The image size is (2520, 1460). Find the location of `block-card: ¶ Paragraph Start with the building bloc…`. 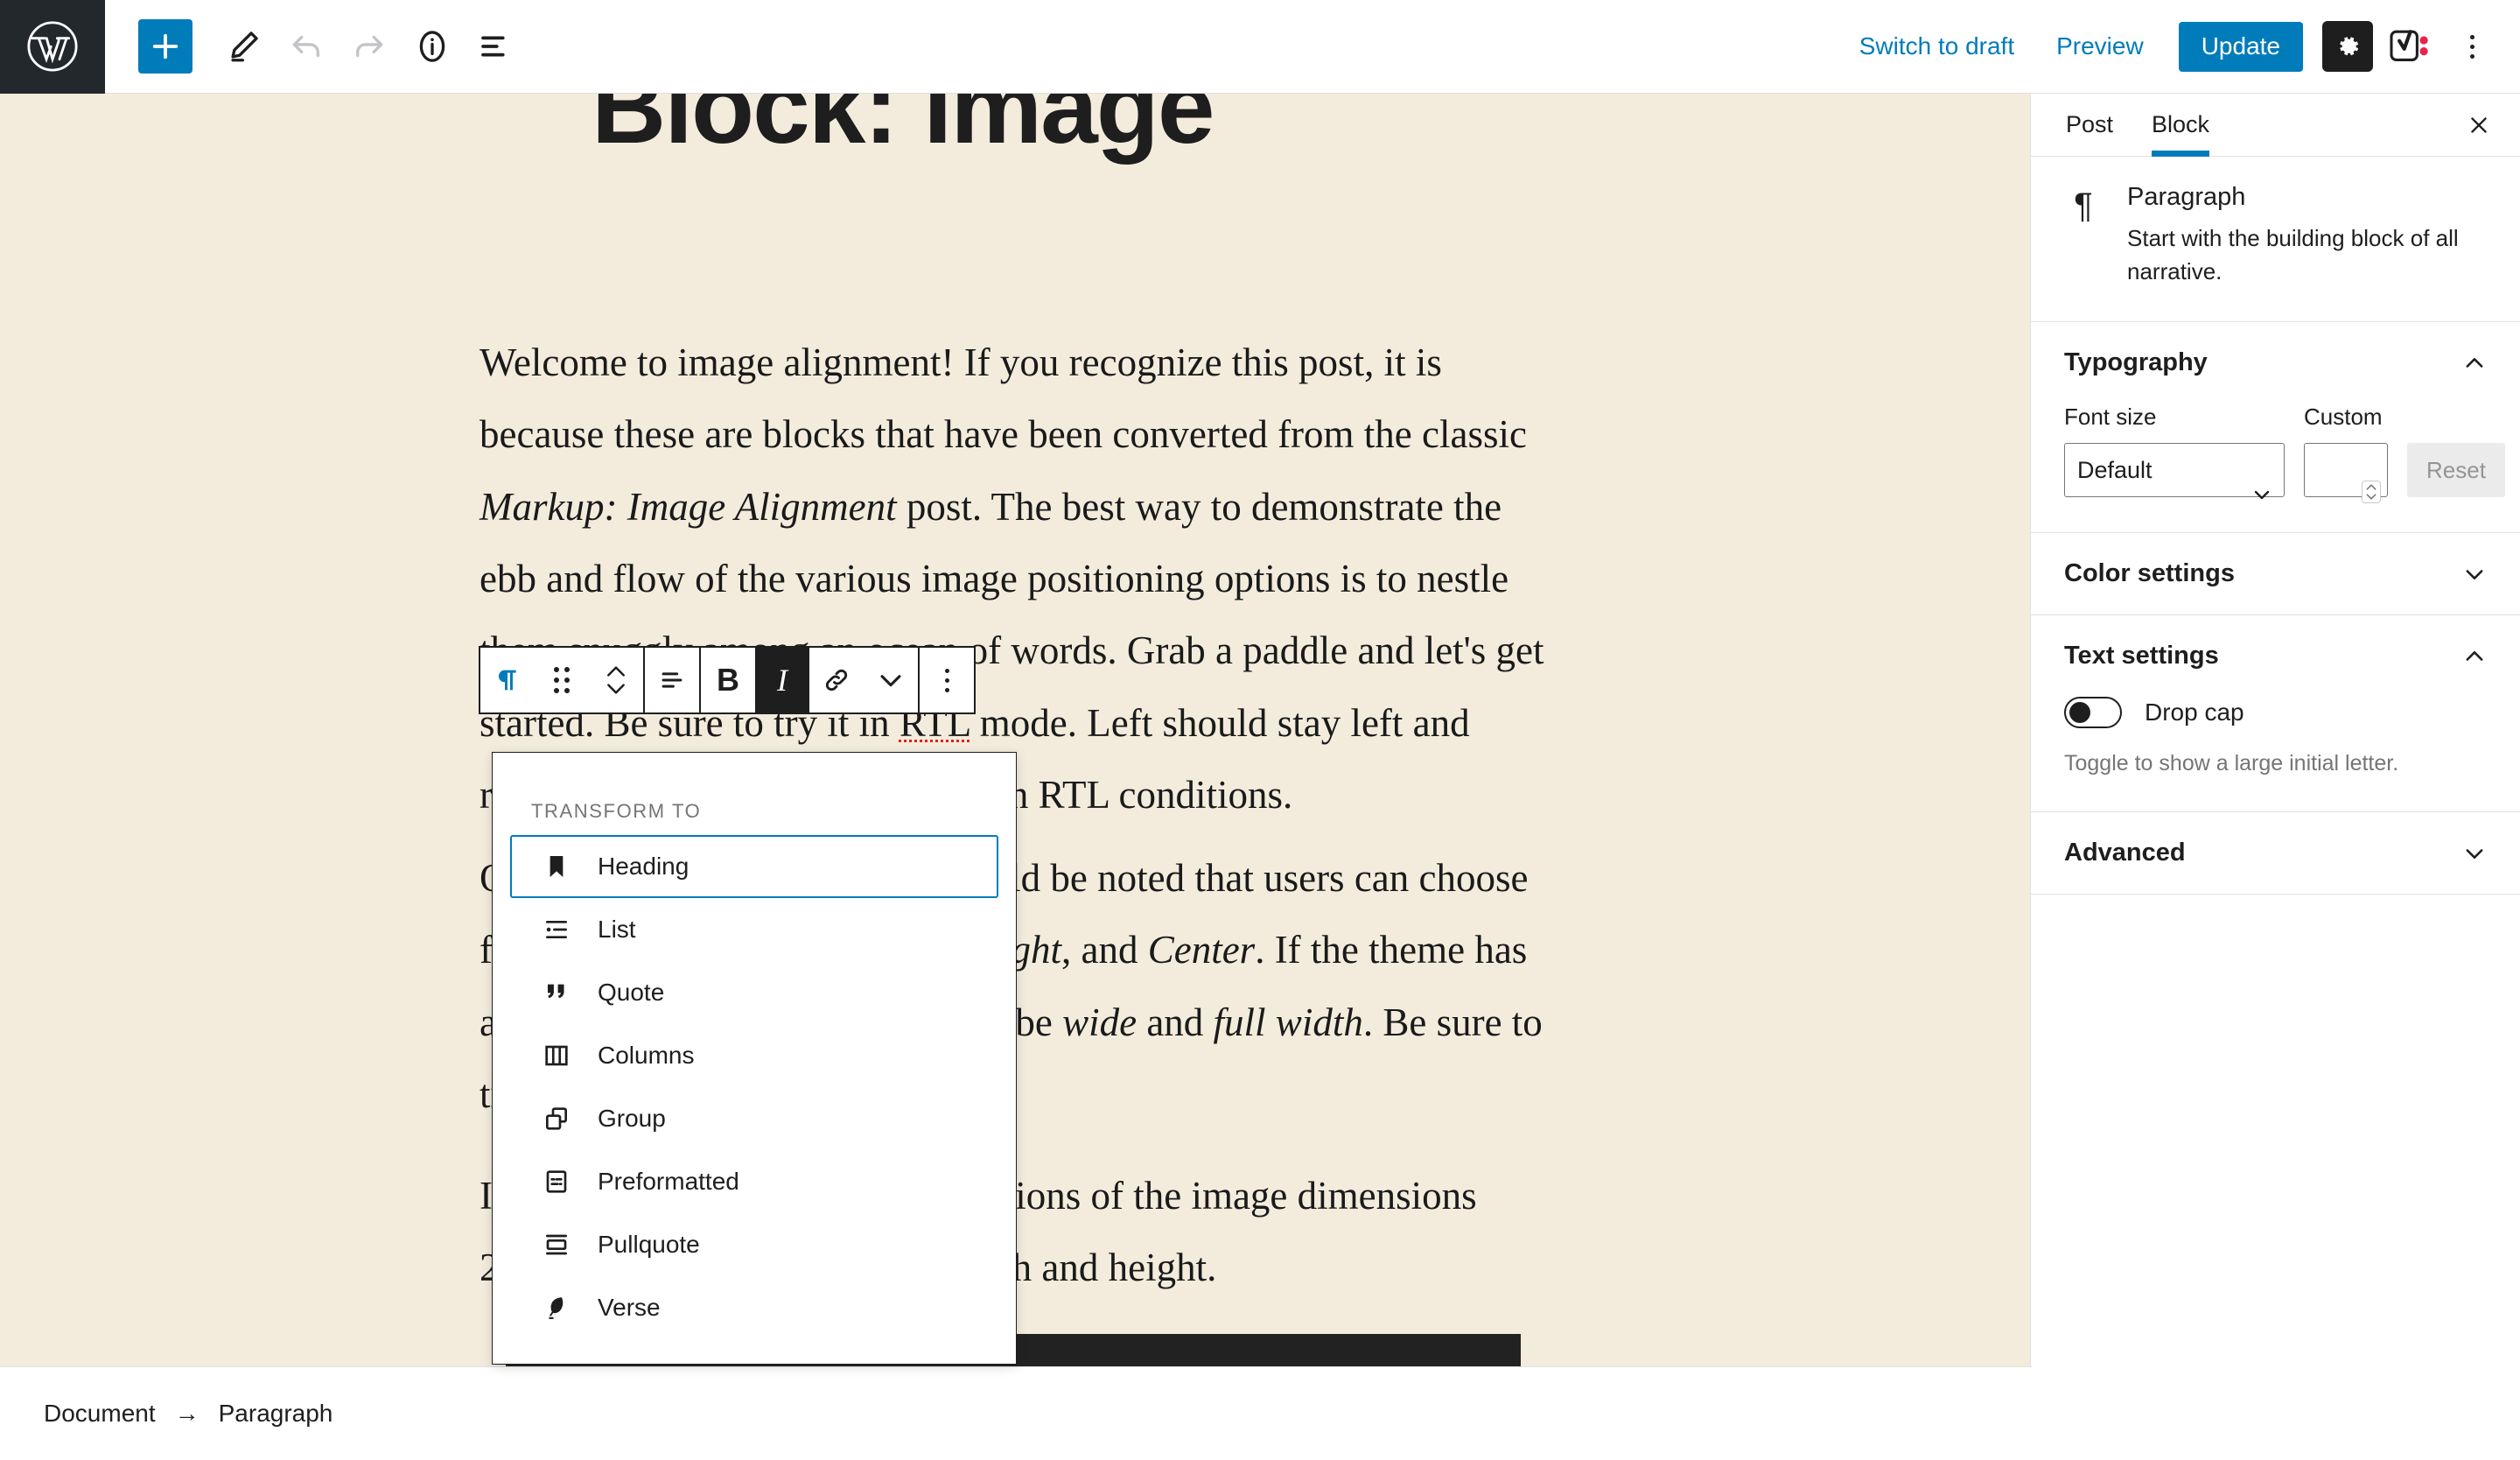

block-card: ¶ Paragraph Start with the building bloc… is located at coordinates (2275, 240).